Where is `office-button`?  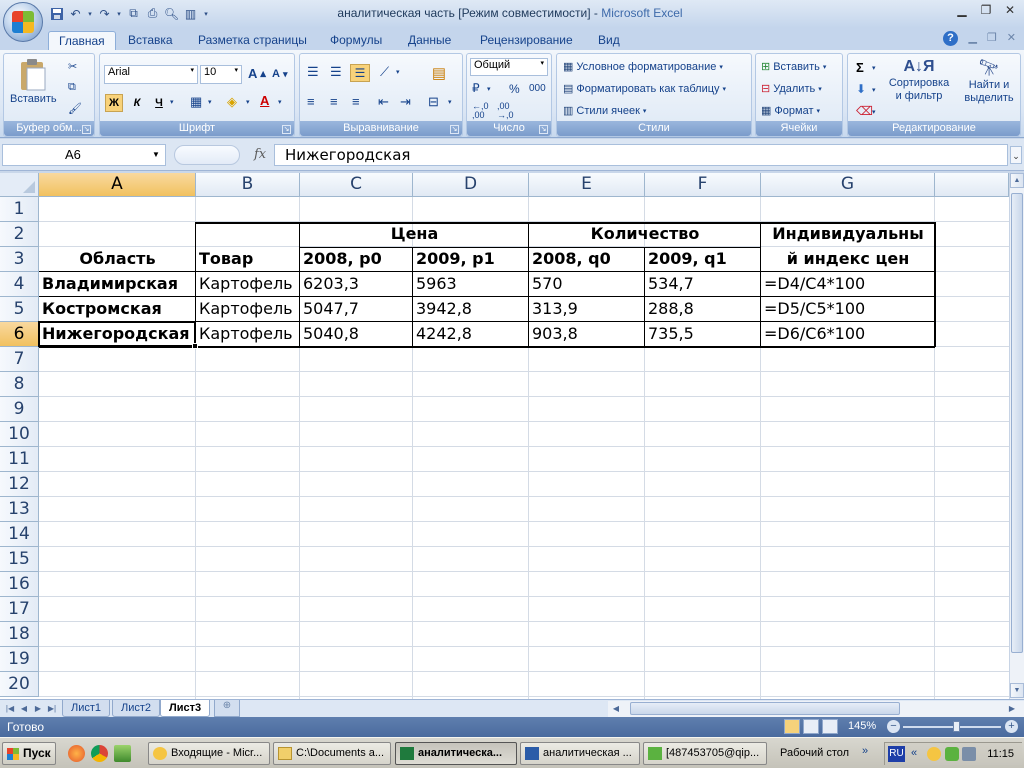 office-button is located at coordinates (23, 22).